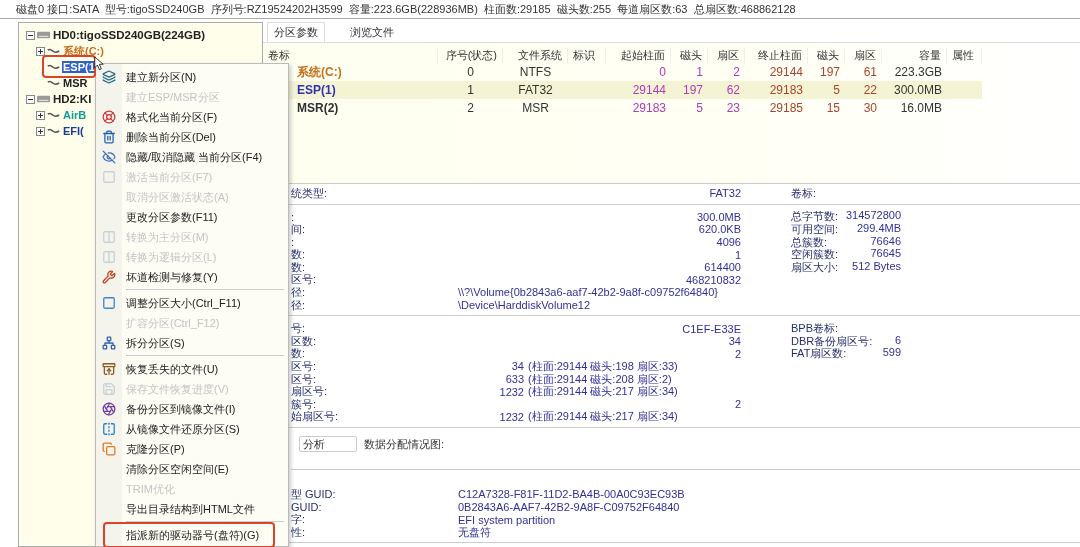 This screenshot has width=1080, height=547. Describe the element at coordinates (917, 90) in the screenshot. I see `table-cell-text: 300.0MB` at that location.